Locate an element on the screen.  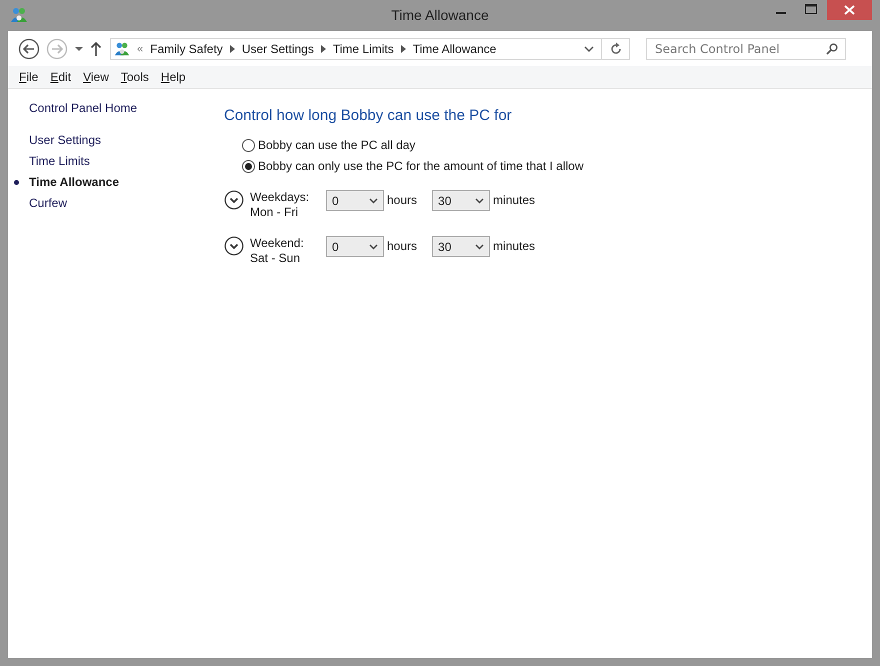
schedule-label: Weekend: is located at coordinates (277, 243).